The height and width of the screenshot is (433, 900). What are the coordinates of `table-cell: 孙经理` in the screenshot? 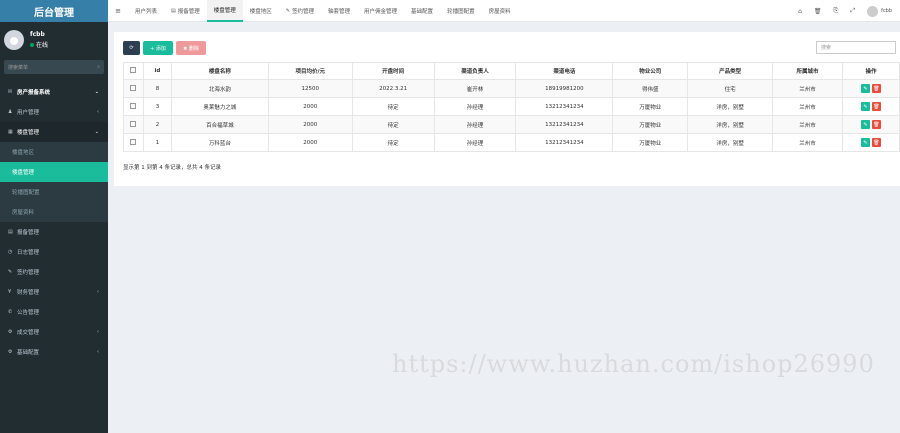 It's located at (475, 106).